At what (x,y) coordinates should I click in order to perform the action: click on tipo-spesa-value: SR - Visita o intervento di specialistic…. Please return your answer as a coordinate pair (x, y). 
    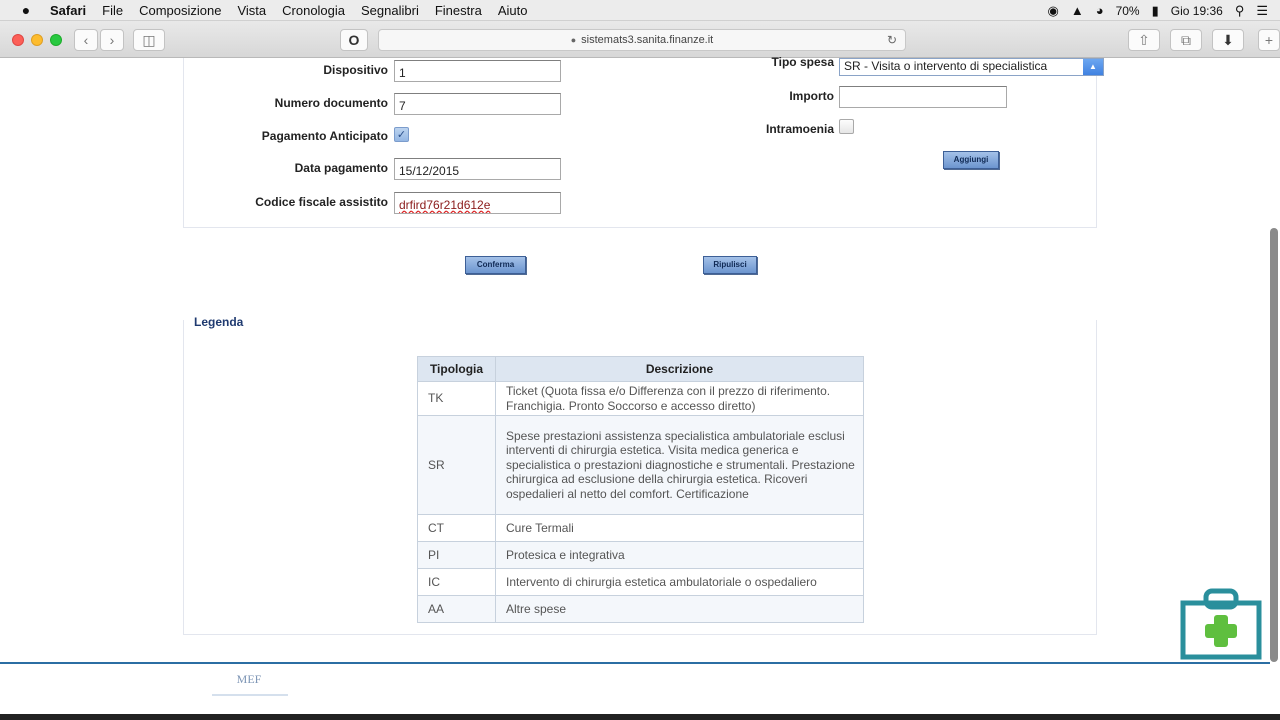
    Looking at the image, I should click on (946, 66).